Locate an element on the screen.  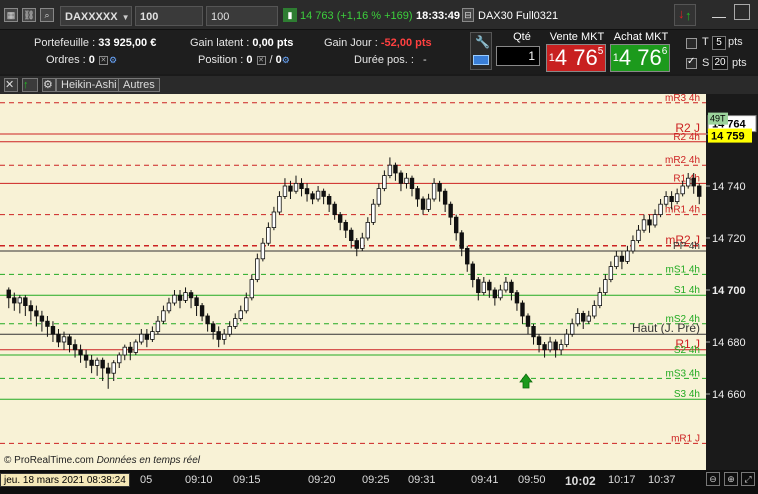
y-tick-label: 14 720 is located at coordinates (729, 239).